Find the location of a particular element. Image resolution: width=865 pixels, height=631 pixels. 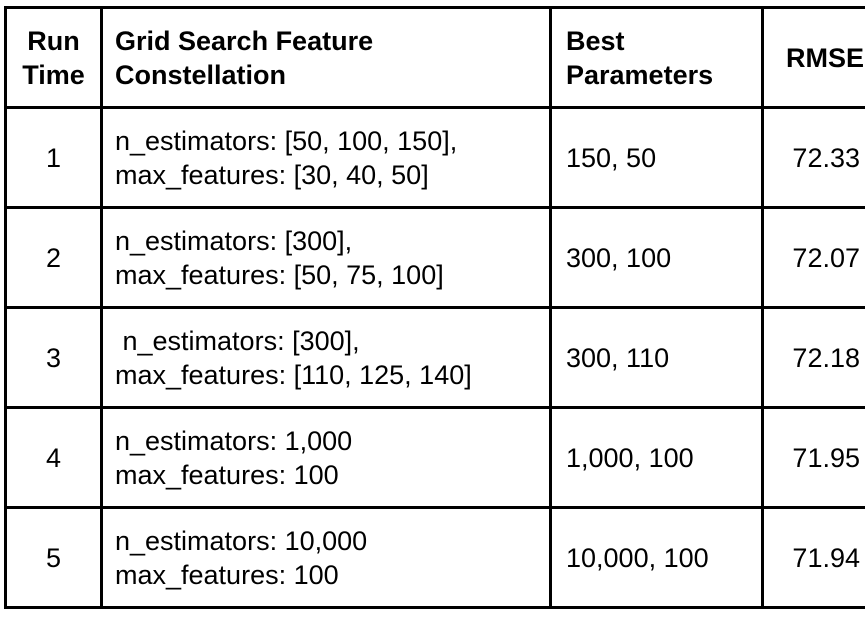

run-number-cell: 1 is located at coordinates (53, 157).